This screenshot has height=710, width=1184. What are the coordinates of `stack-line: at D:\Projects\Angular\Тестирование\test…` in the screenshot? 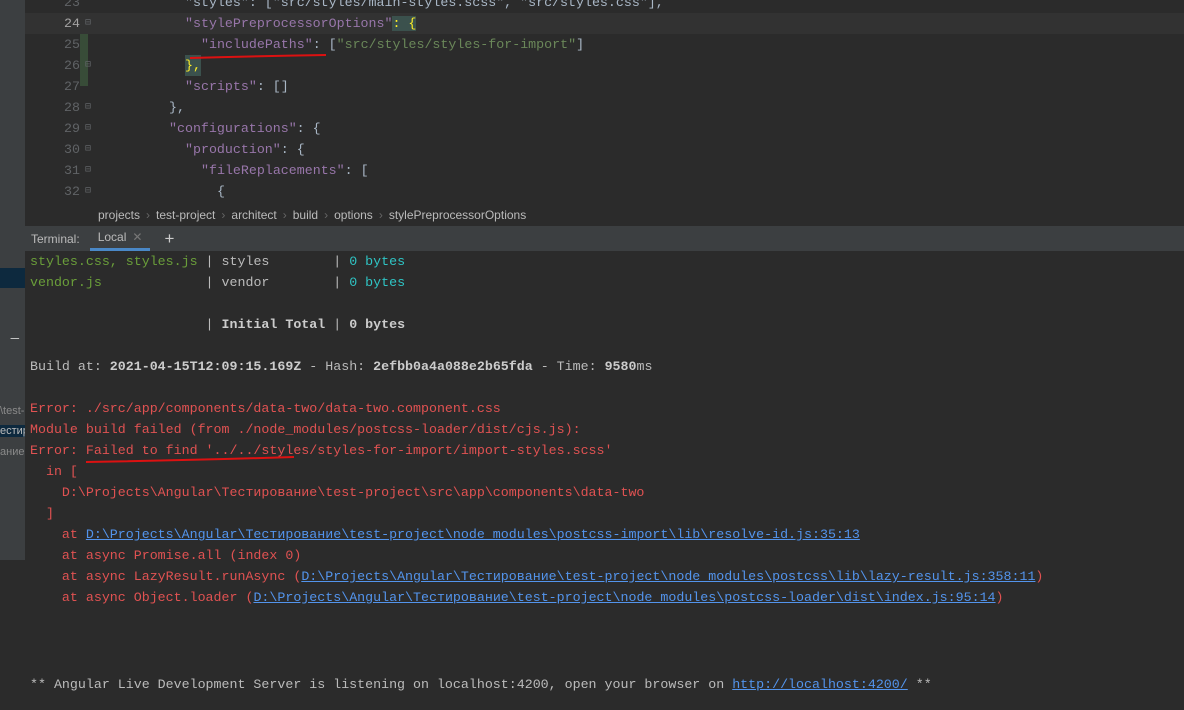 It's located at (445, 534).